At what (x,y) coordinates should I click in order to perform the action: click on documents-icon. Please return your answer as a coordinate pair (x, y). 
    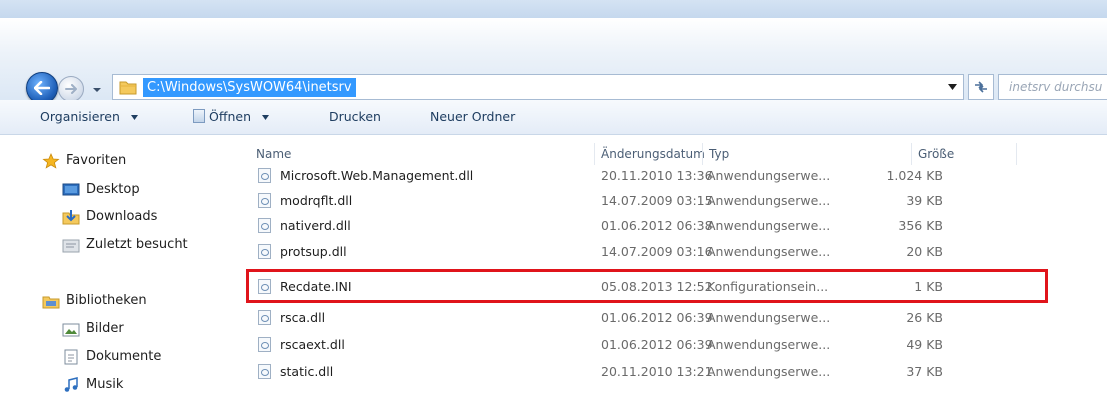
    Looking at the image, I should click on (71, 357).